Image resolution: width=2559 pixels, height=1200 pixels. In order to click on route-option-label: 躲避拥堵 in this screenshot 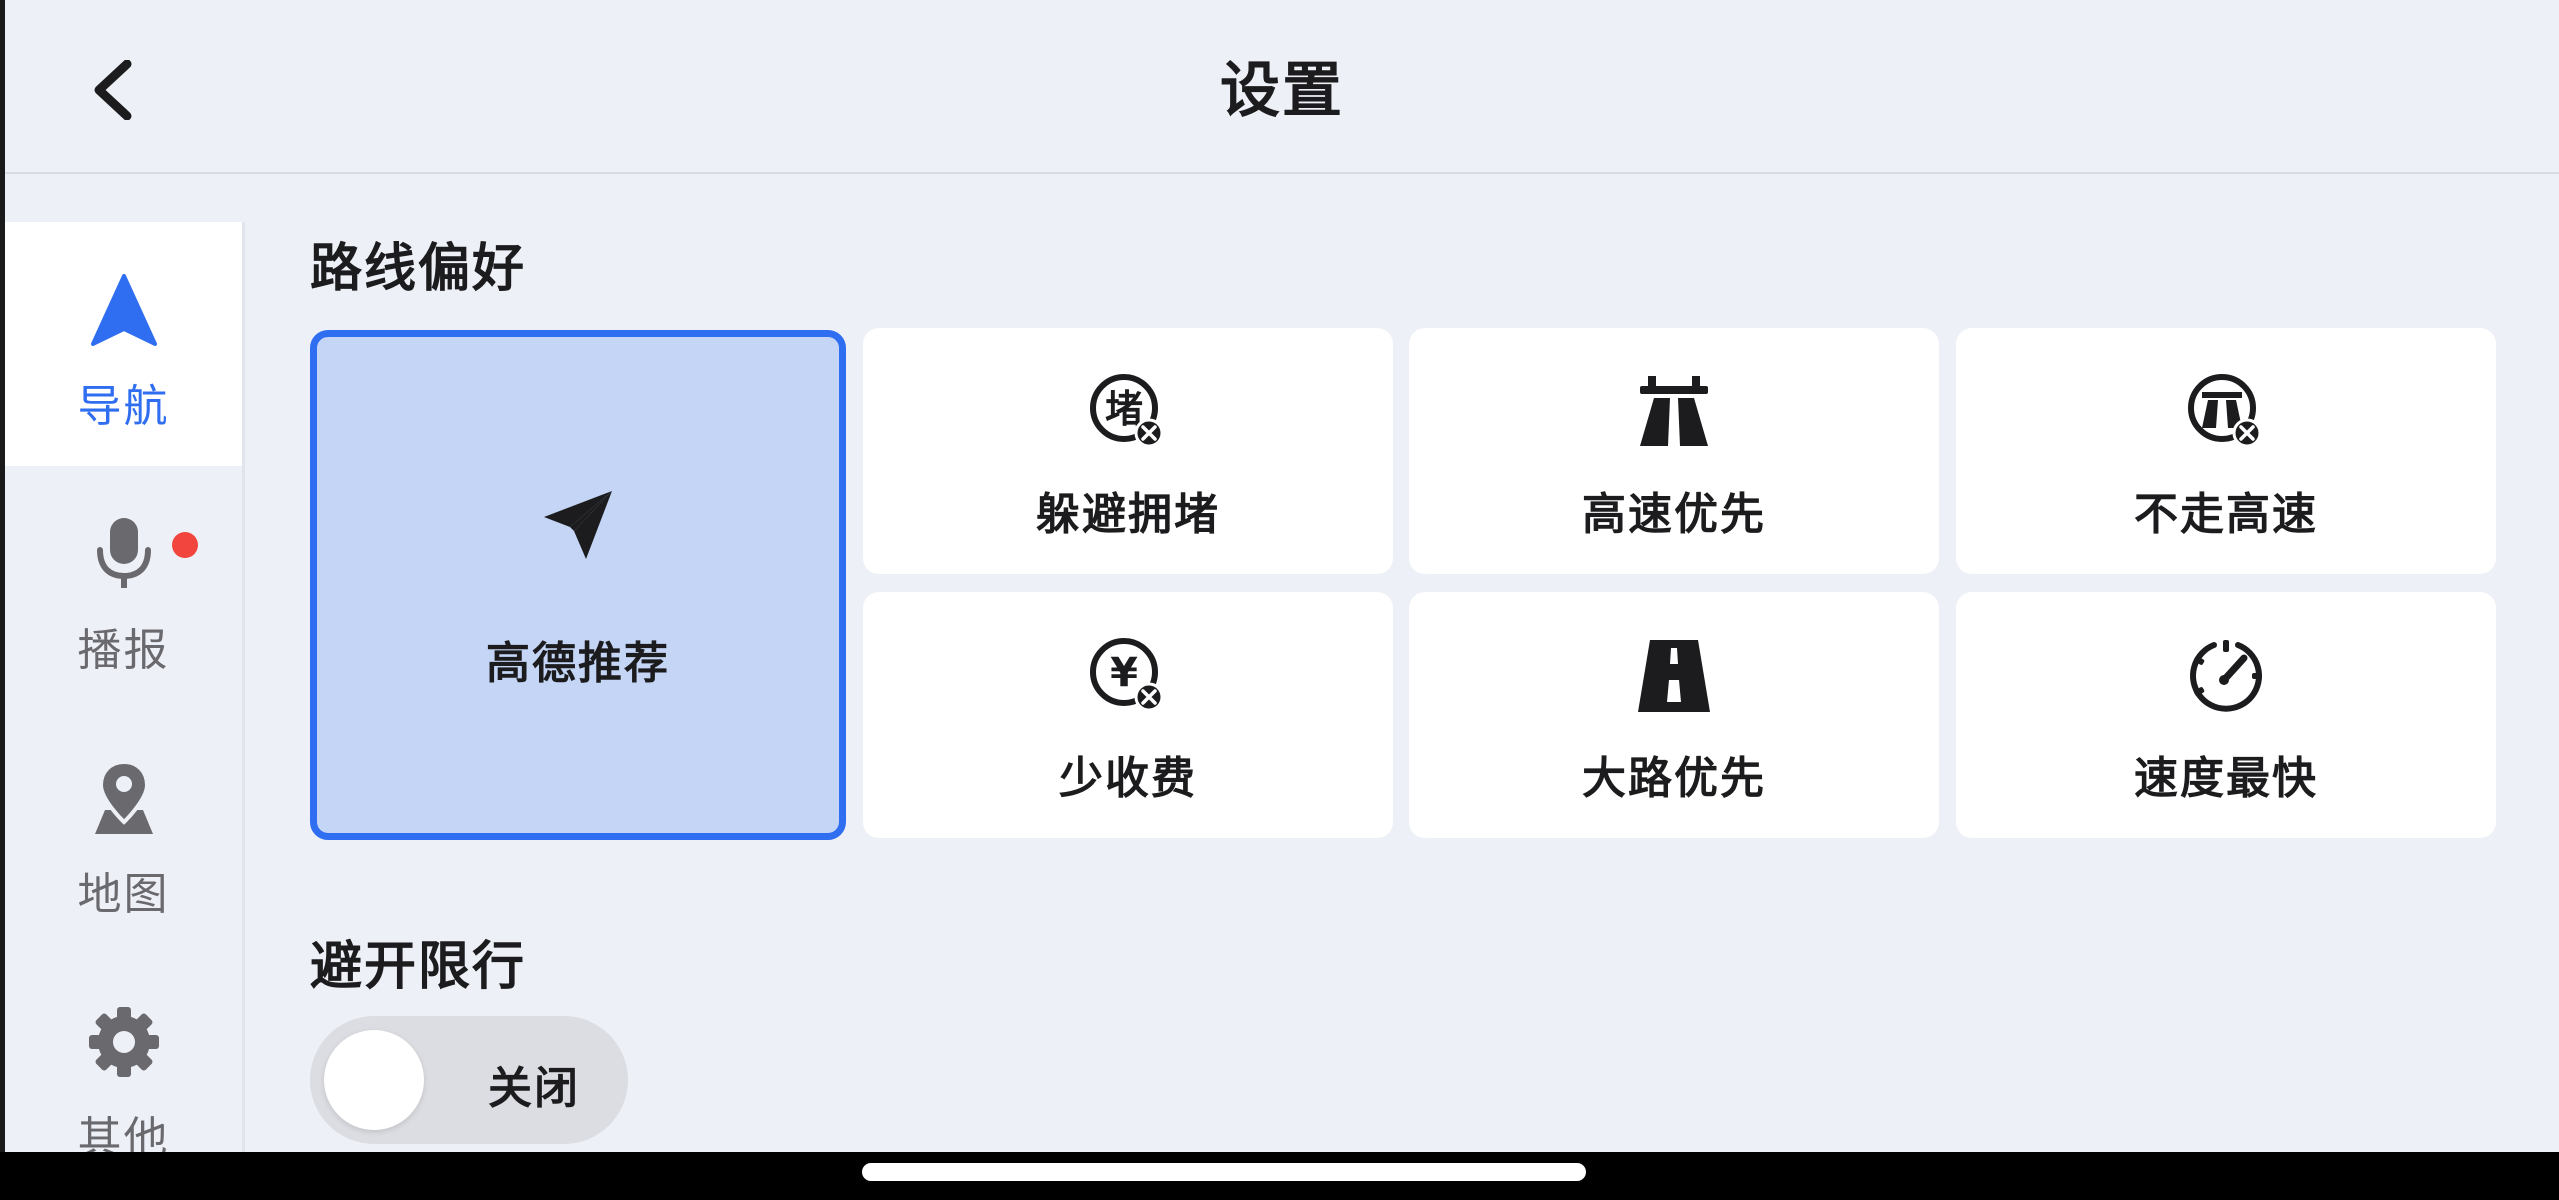, I will do `click(1128, 514)`.